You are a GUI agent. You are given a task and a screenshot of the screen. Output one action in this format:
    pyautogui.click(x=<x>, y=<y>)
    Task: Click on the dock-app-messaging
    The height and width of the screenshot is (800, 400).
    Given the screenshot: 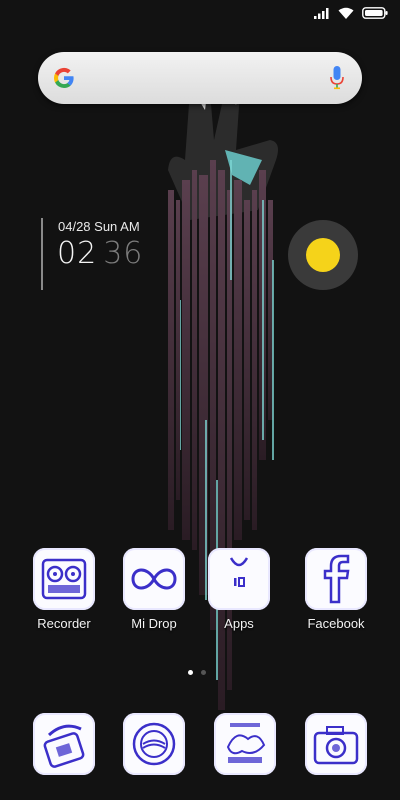 What is the action you would take?
    pyautogui.click(x=154, y=744)
    